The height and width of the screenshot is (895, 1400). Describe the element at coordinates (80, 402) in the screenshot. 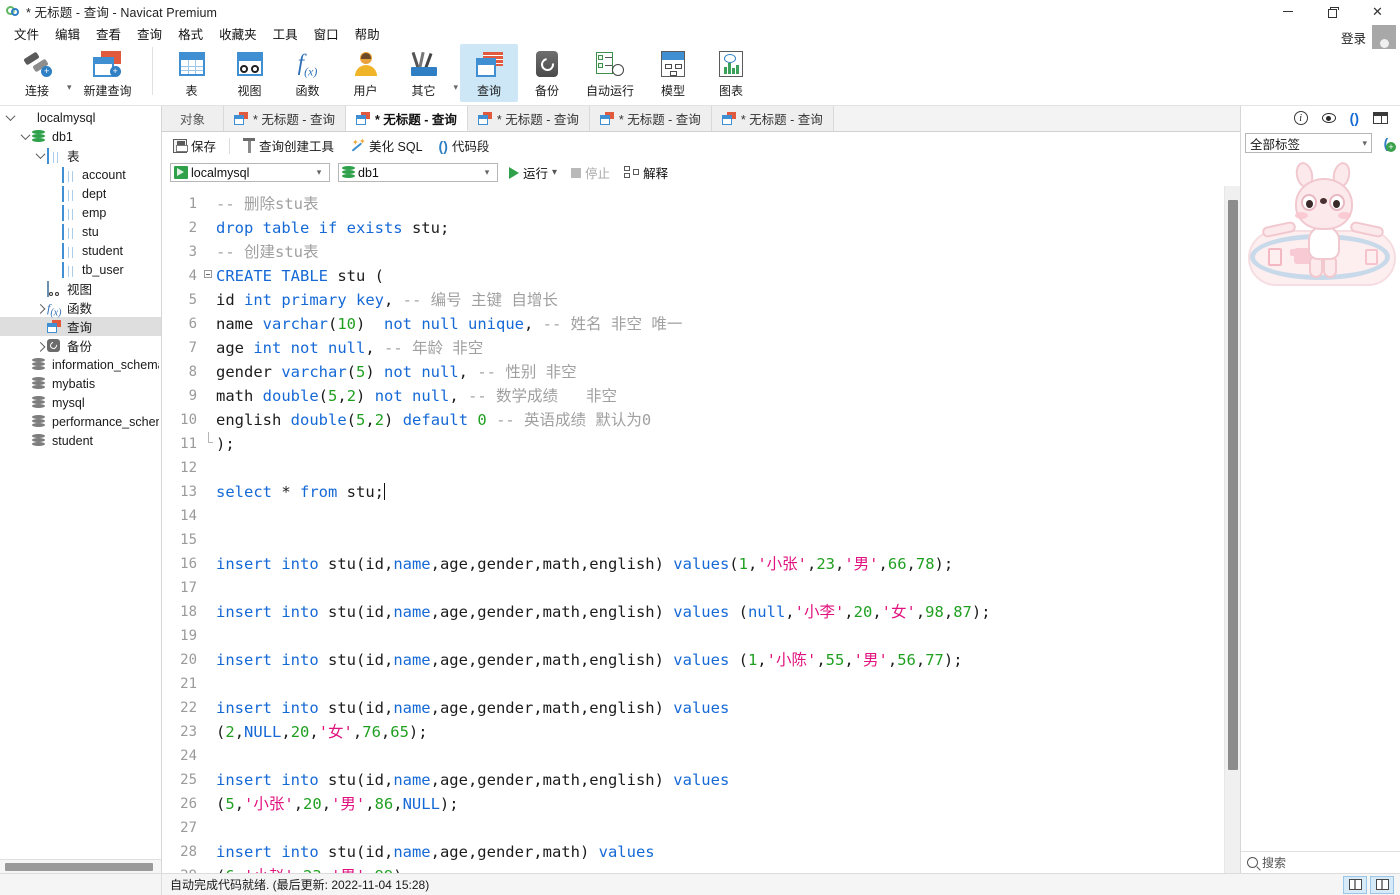

I see `tree-item-mysql: mysql` at that location.